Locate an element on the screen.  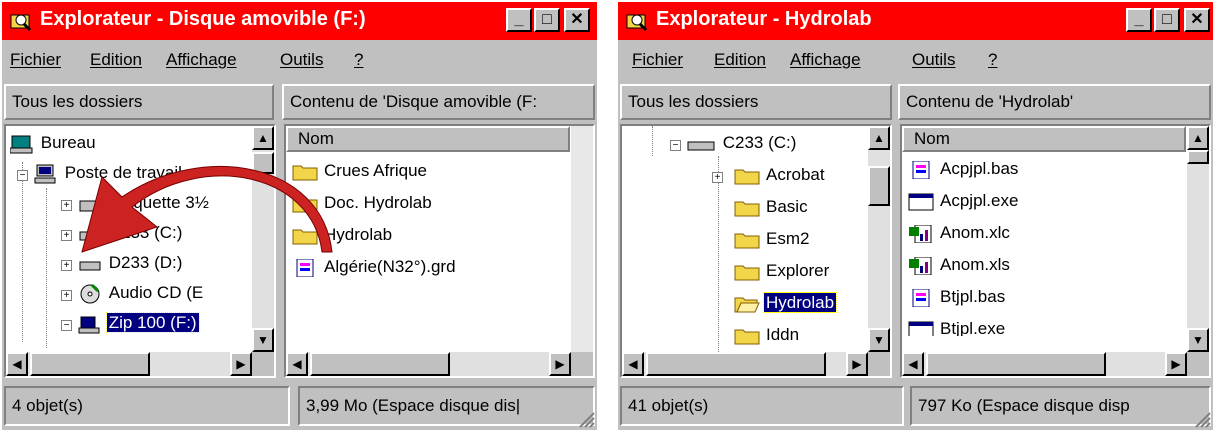
tree-item-c233: C233 (C:) is located at coordinates (742, 143).